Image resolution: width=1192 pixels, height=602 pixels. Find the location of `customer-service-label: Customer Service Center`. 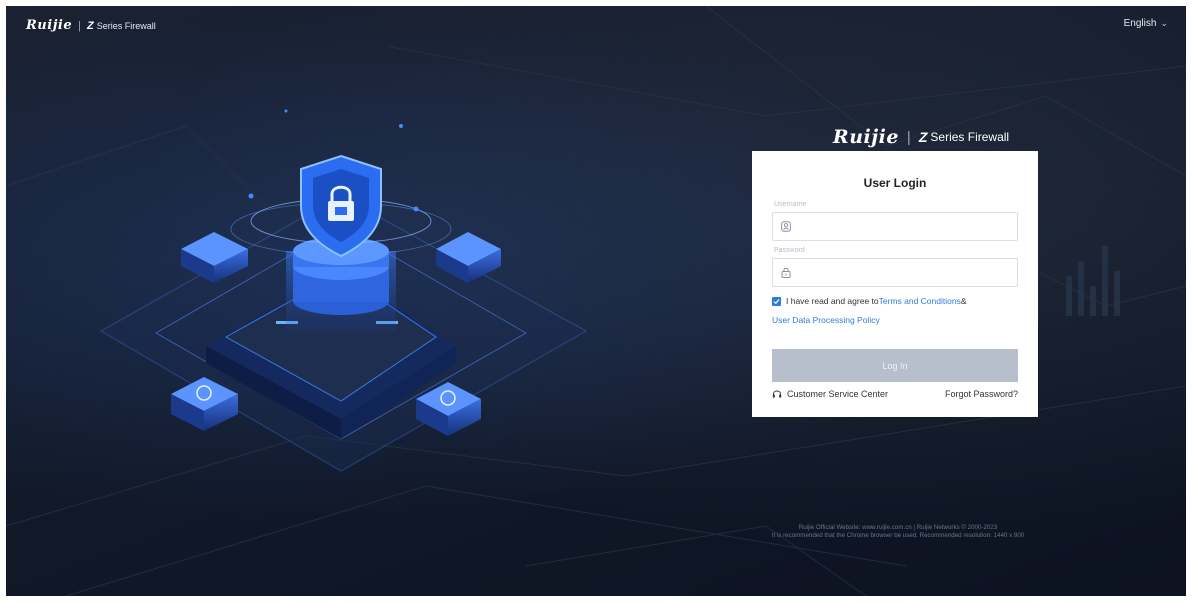

customer-service-label: Customer Service Center is located at coordinates (838, 394).